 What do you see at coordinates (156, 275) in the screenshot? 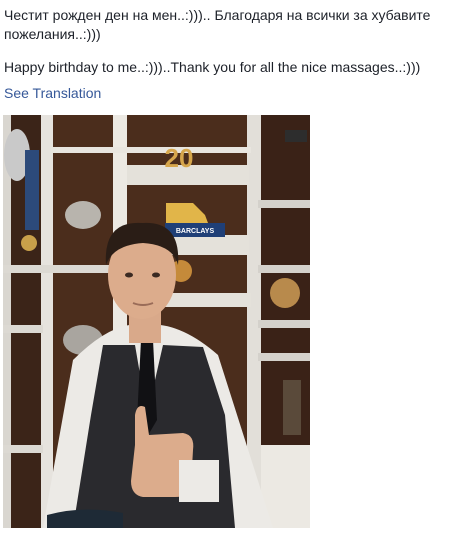
I see `right-eye` at bounding box center [156, 275].